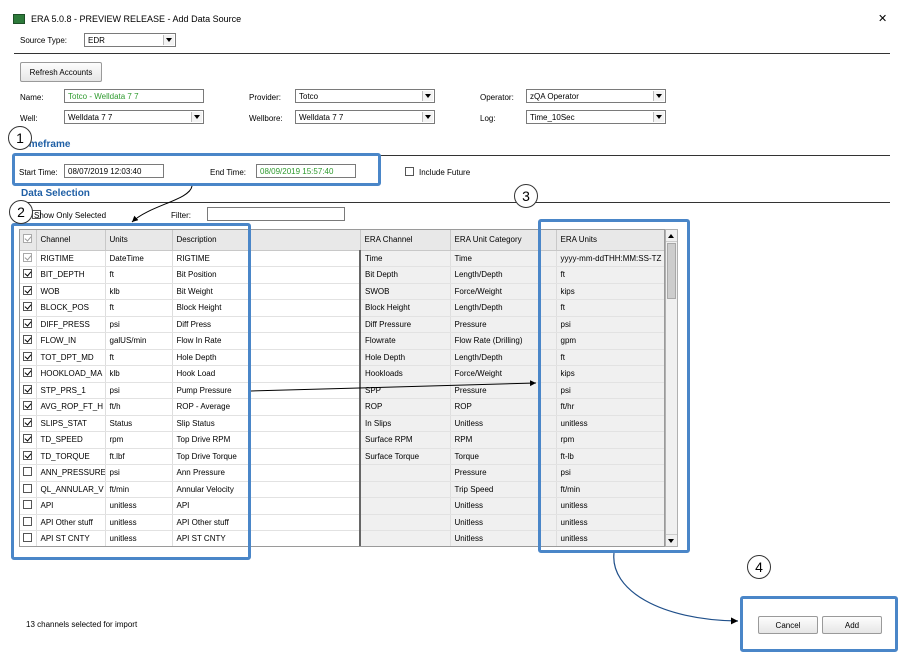  What do you see at coordinates (266, 118) in the screenshot?
I see `wellbore-label: Wellbore:` at bounding box center [266, 118].